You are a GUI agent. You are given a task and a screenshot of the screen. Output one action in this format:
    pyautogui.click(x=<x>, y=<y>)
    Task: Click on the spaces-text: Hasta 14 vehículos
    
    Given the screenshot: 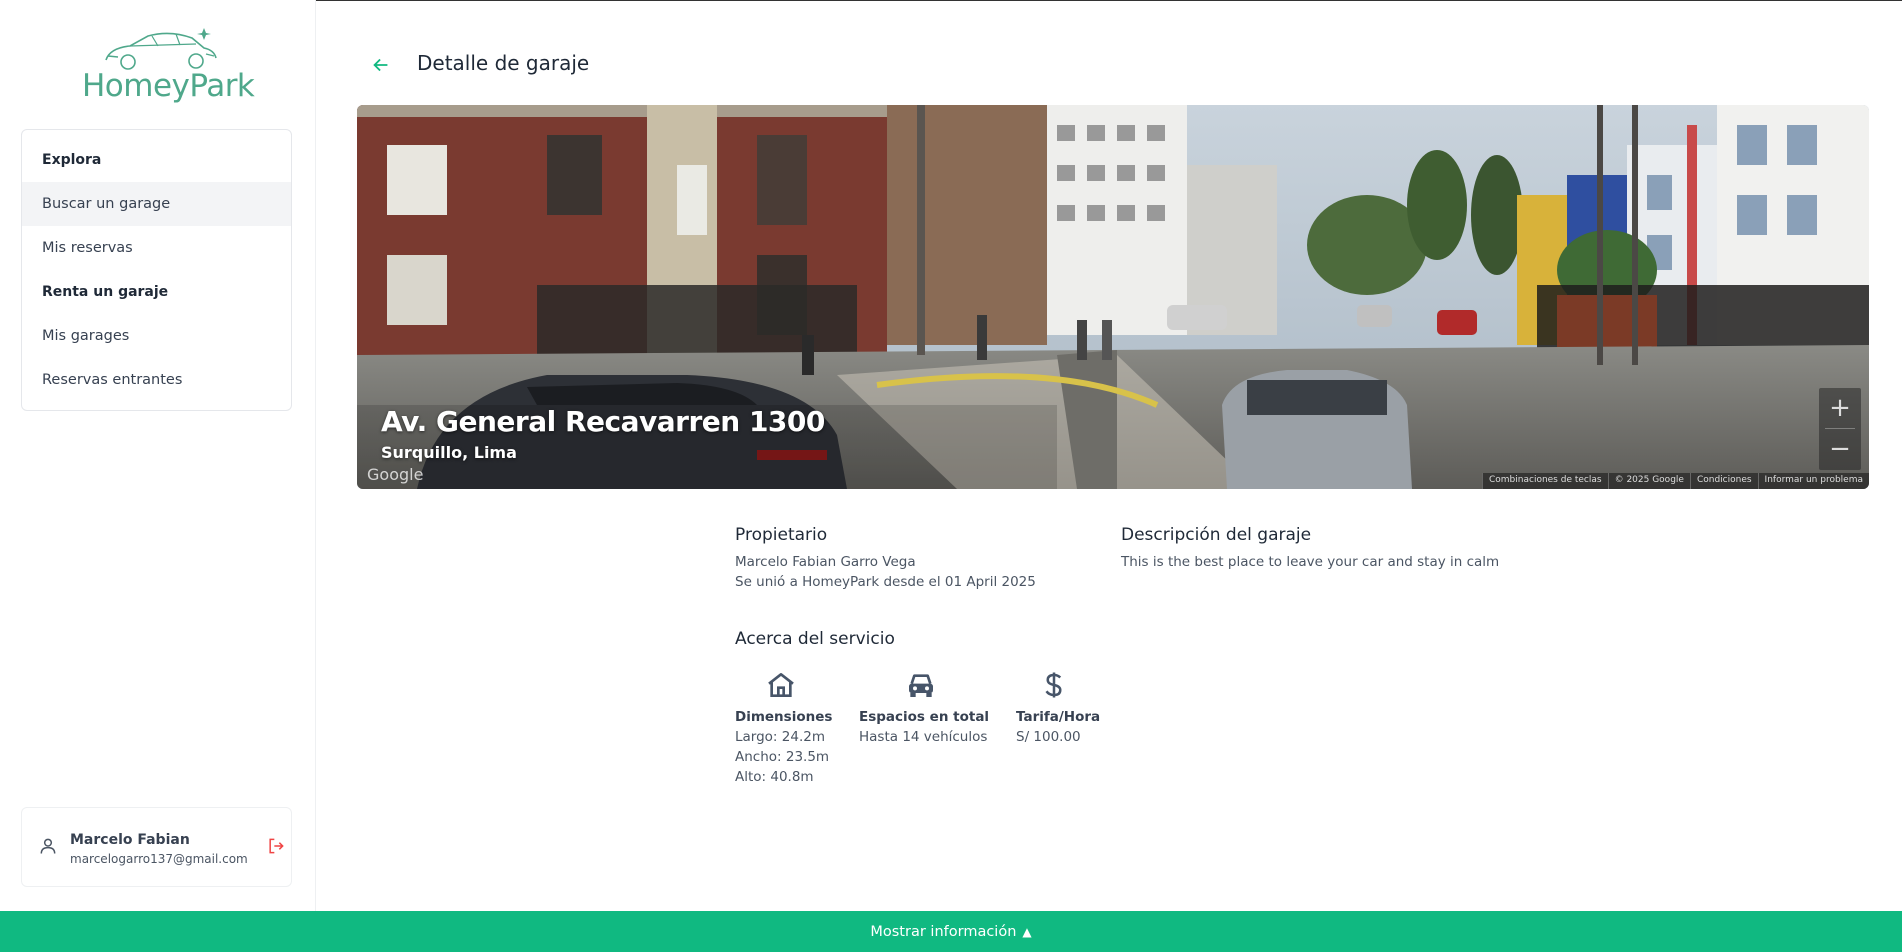 What is the action you would take?
    pyautogui.click(x=923, y=737)
    